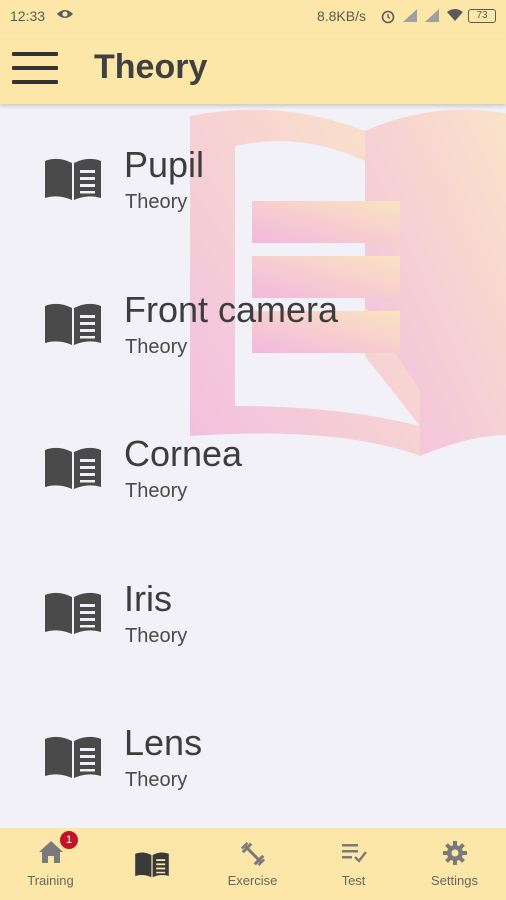  Describe the element at coordinates (69, 840) in the screenshot. I see `notification-badge: 1` at that location.